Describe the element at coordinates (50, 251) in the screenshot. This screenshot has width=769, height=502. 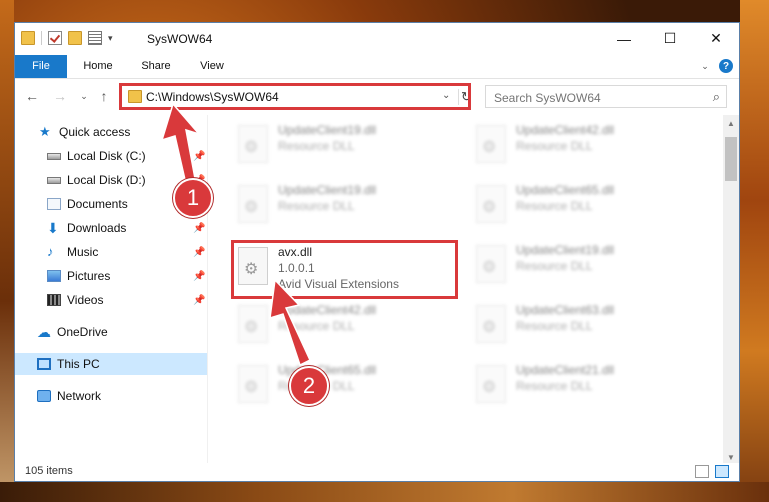
I see `music-icon: ♪` at that location.